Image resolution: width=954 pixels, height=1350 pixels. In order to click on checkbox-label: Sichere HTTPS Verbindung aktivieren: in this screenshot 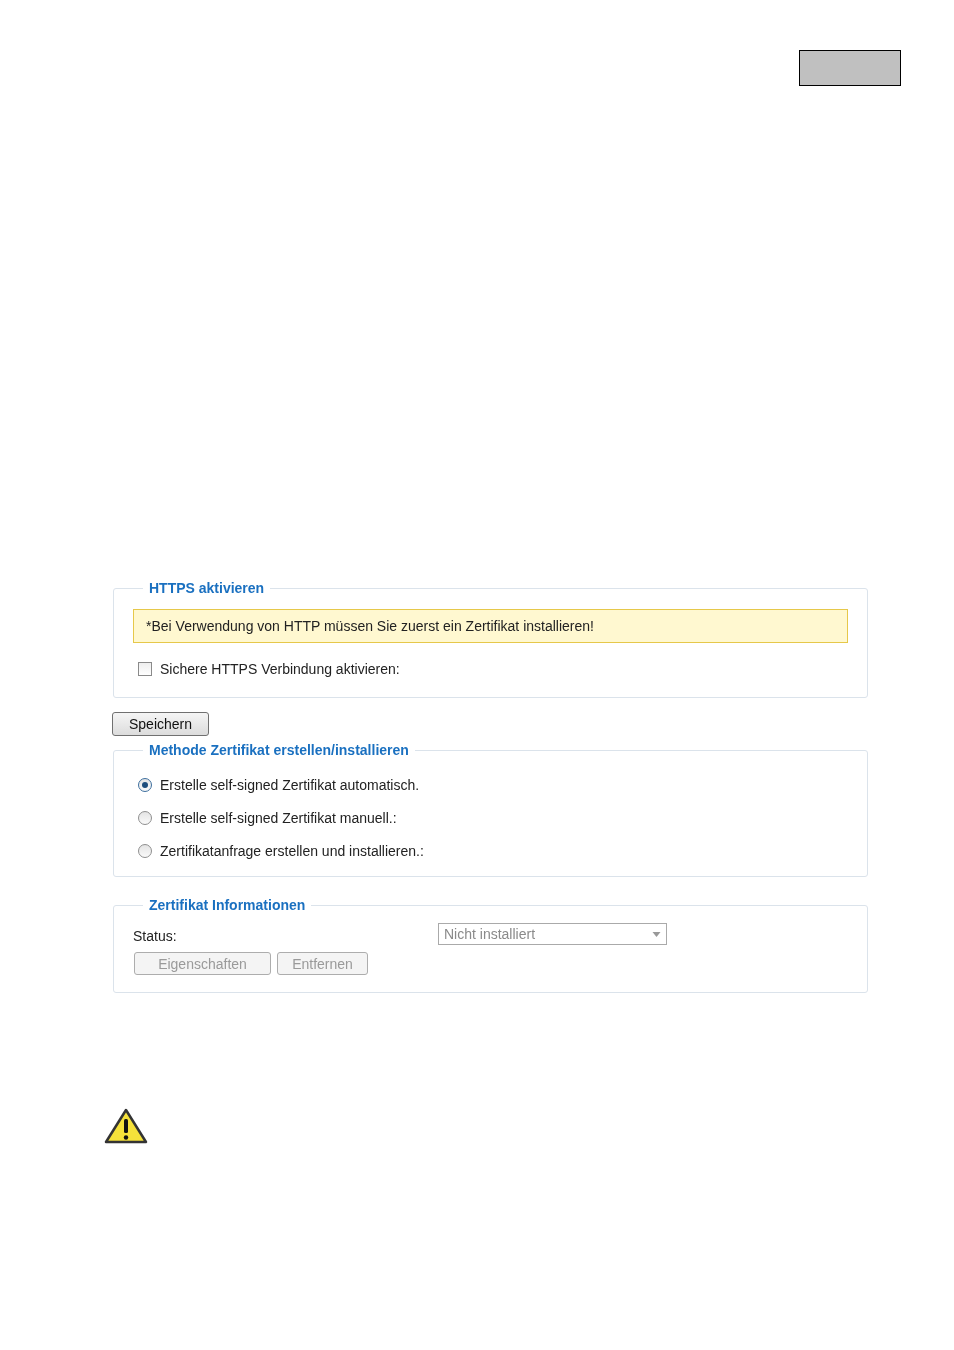, I will do `click(280, 669)`.